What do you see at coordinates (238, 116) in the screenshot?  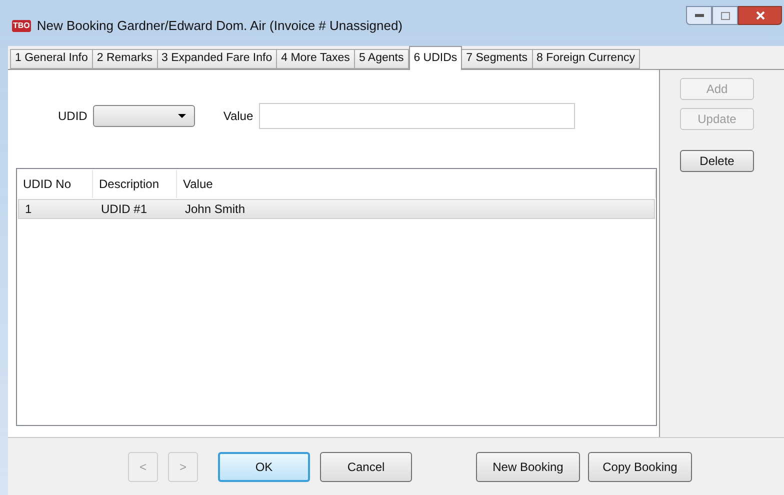 I see `value-label: Value` at bounding box center [238, 116].